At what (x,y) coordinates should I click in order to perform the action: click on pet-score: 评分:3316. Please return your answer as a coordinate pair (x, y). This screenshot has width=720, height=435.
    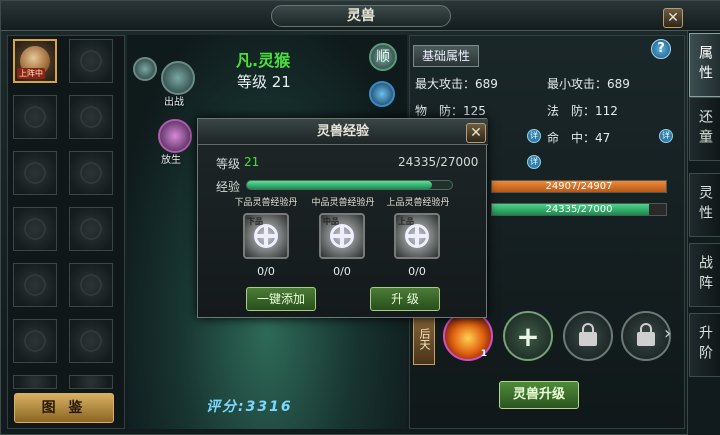
    Looking at the image, I should click on (249, 407).